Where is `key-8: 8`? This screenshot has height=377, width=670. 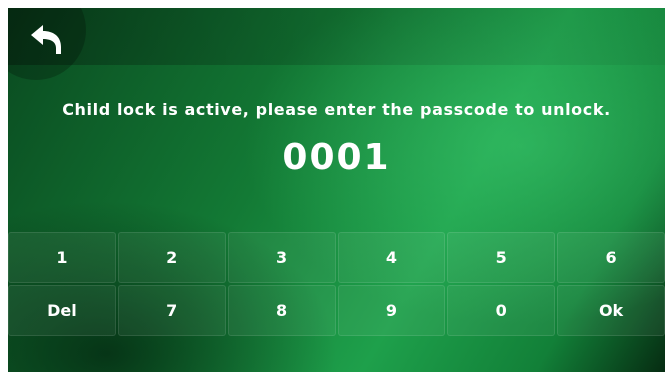
key-8: 8 is located at coordinates (281, 310).